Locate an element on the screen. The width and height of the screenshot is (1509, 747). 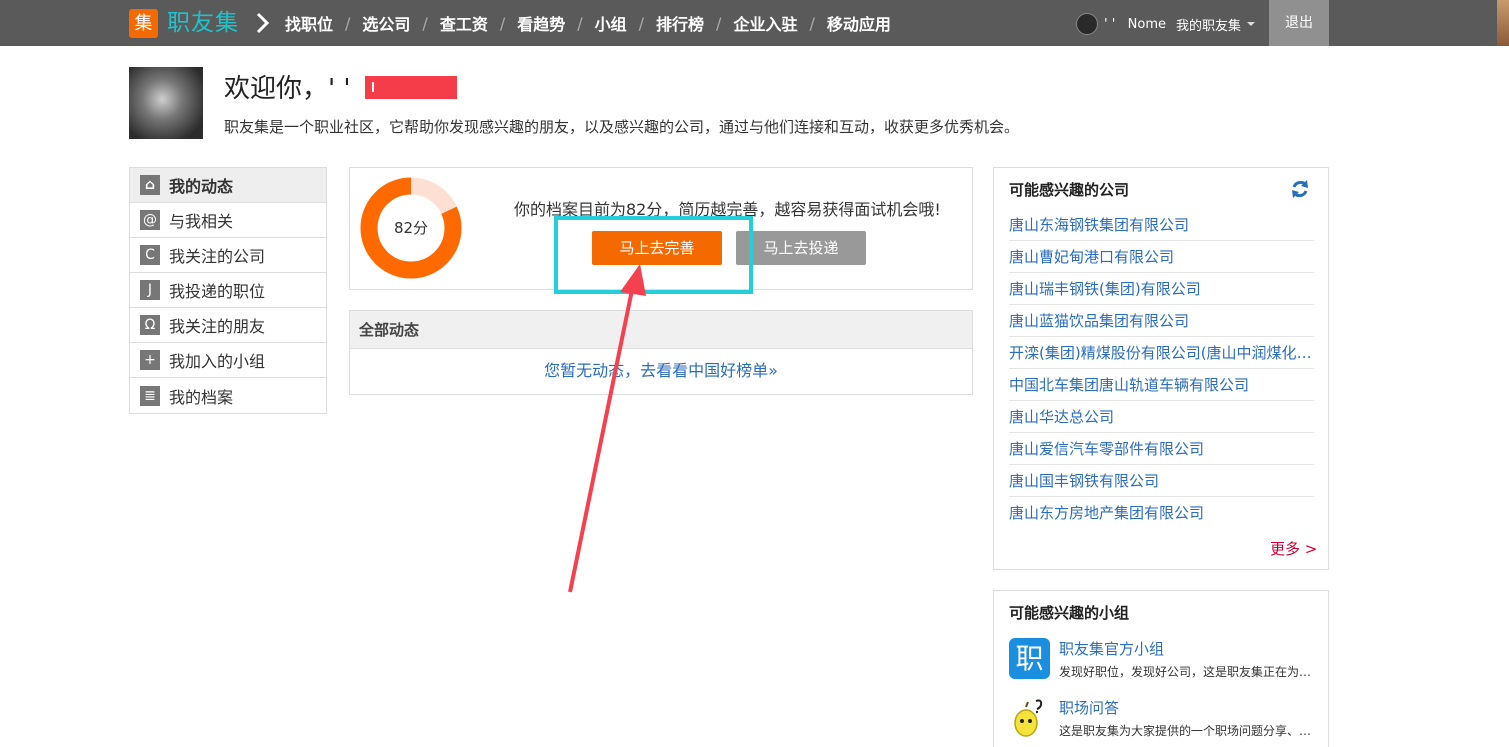
company-link: 唐山瑞丰钢铁(集团)有限公司 is located at coordinates (1161, 289).